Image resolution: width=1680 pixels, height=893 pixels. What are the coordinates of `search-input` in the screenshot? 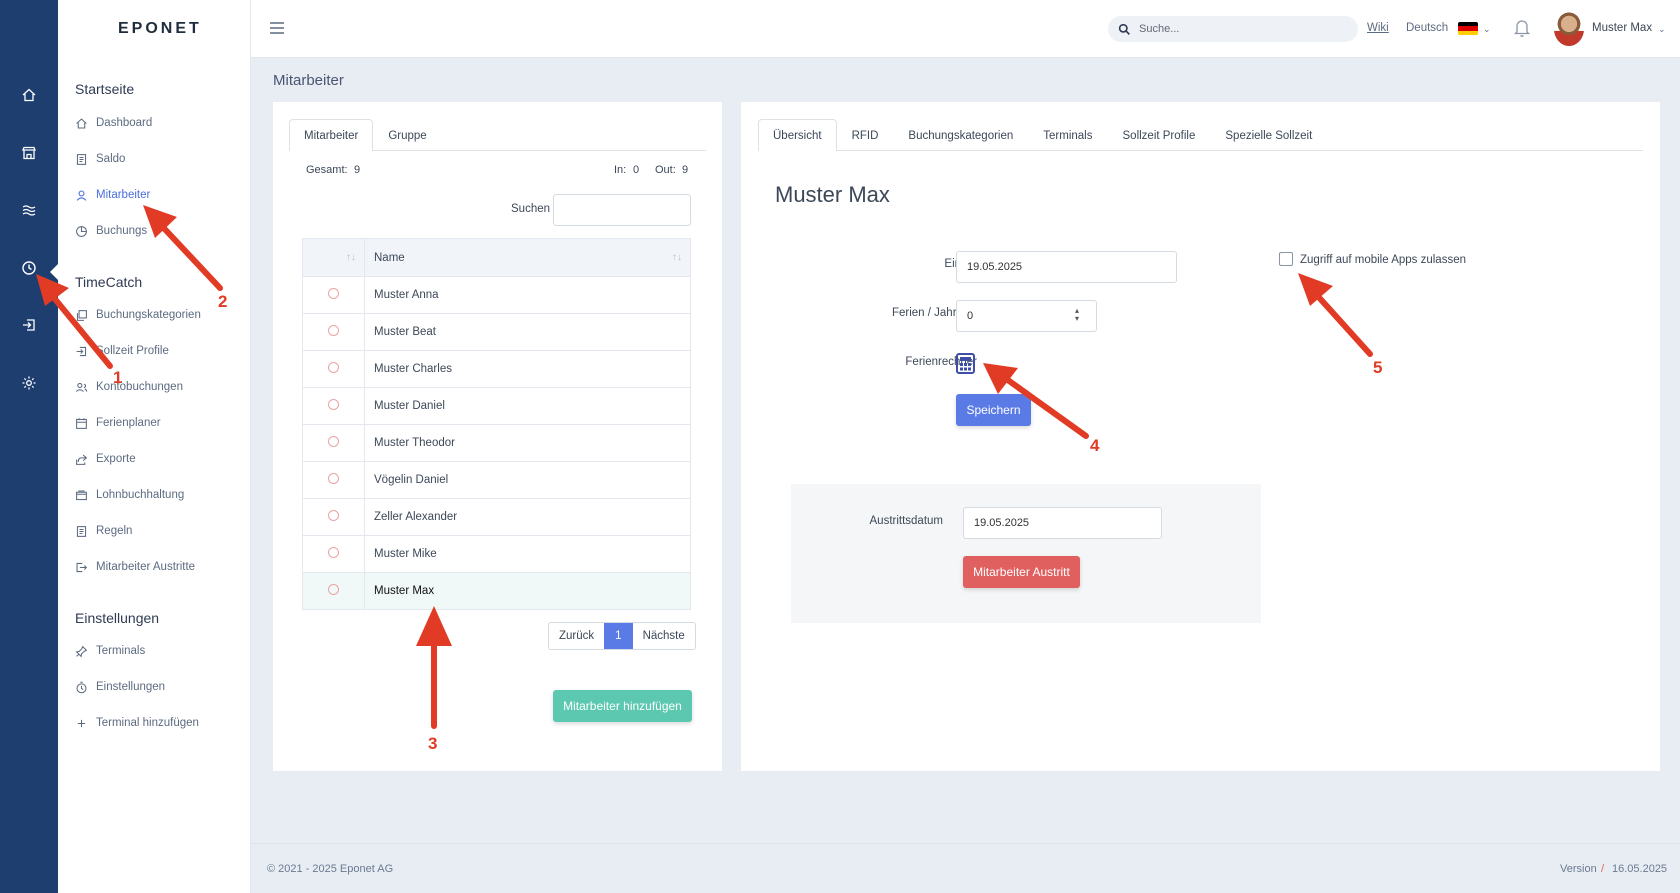 It's located at (1234, 29).